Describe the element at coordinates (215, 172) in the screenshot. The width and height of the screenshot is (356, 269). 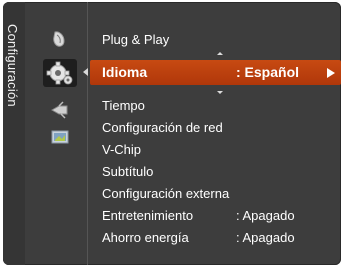
I see `menu-item-subtitulo: Subtítulo` at that location.